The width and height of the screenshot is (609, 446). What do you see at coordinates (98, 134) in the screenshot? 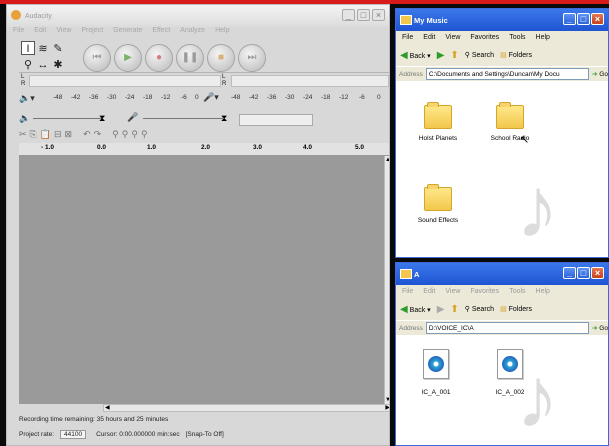
I see `redo-icon: ↷` at bounding box center [98, 134].